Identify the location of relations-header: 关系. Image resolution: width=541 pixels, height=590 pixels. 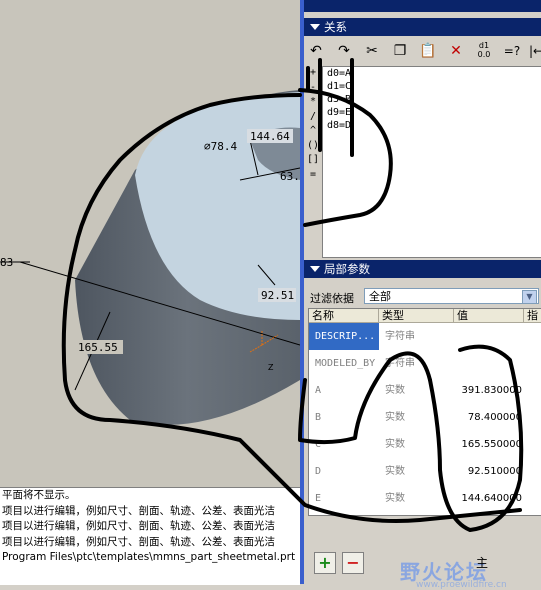
(422, 27).